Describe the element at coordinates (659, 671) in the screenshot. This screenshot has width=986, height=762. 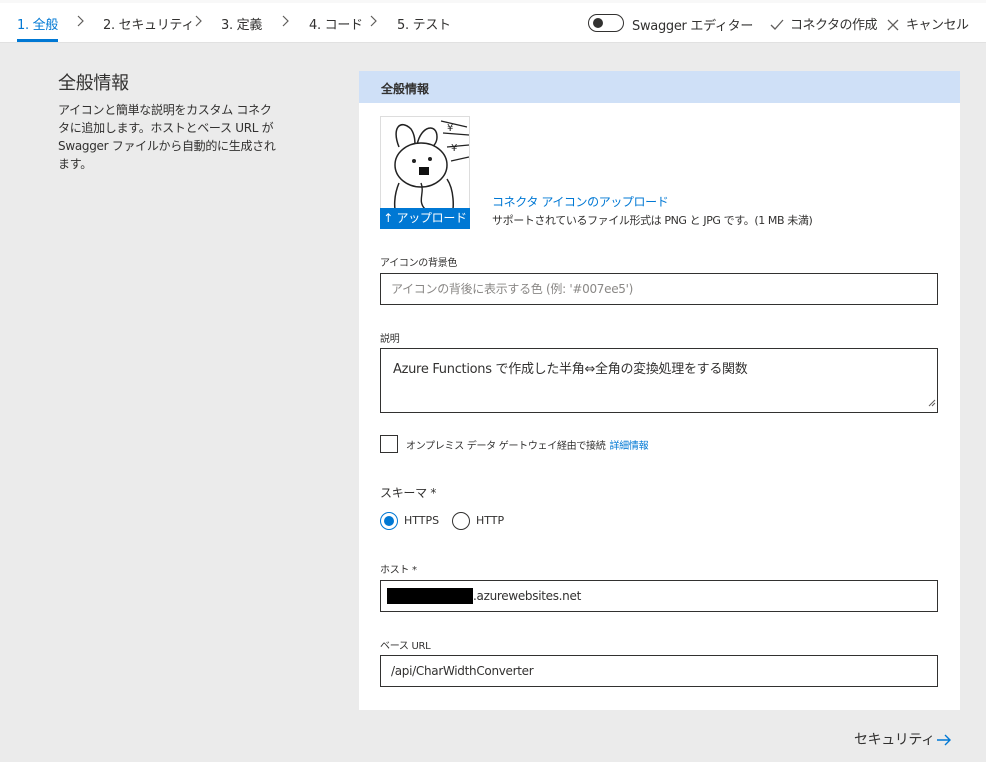
I see `base-url-input: /api/CharWidthConverter` at that location.